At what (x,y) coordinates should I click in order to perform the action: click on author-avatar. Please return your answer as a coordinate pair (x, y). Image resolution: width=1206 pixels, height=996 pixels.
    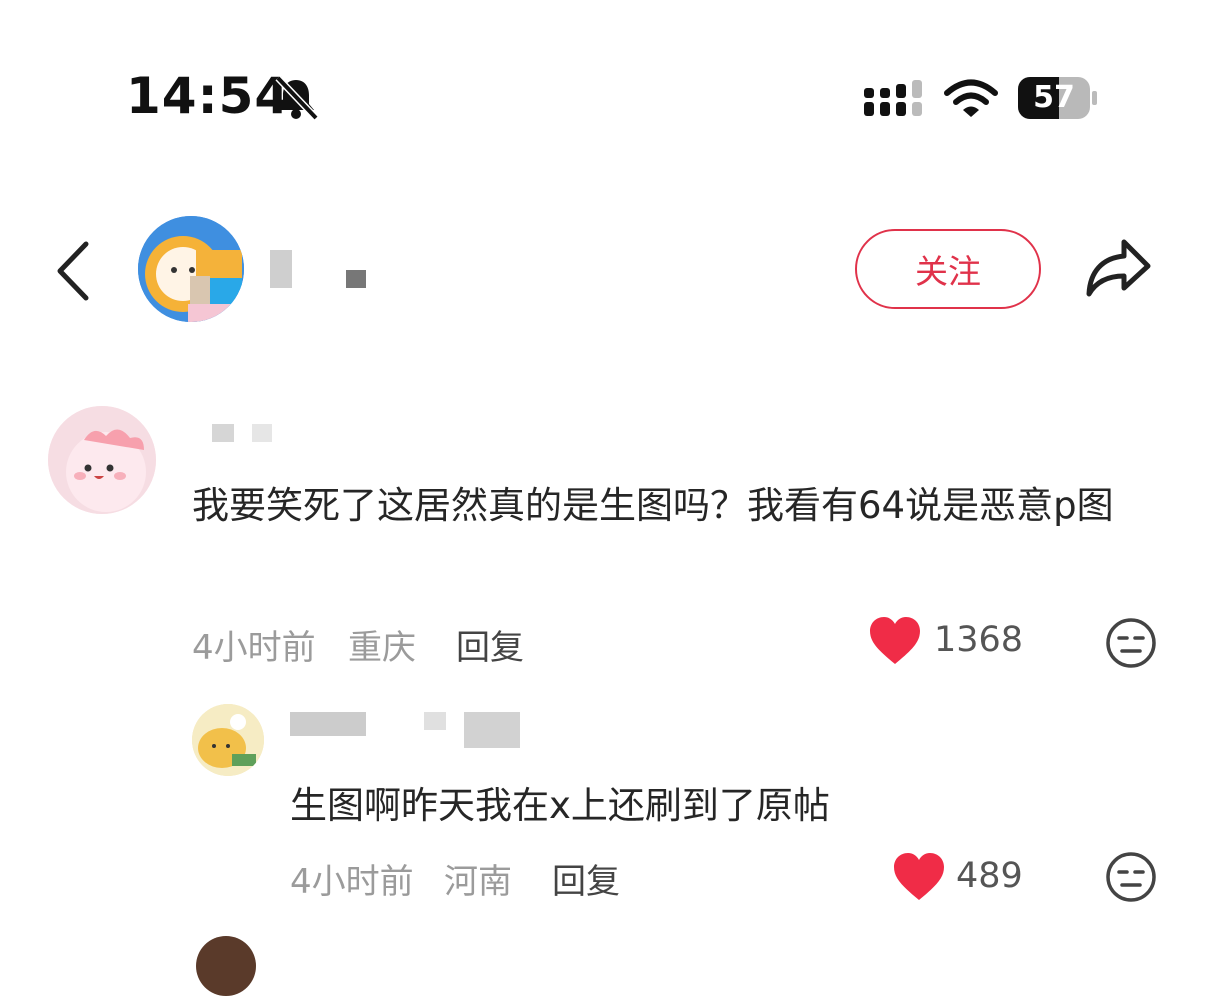
    Looking at the image, I should click on (191, 269).